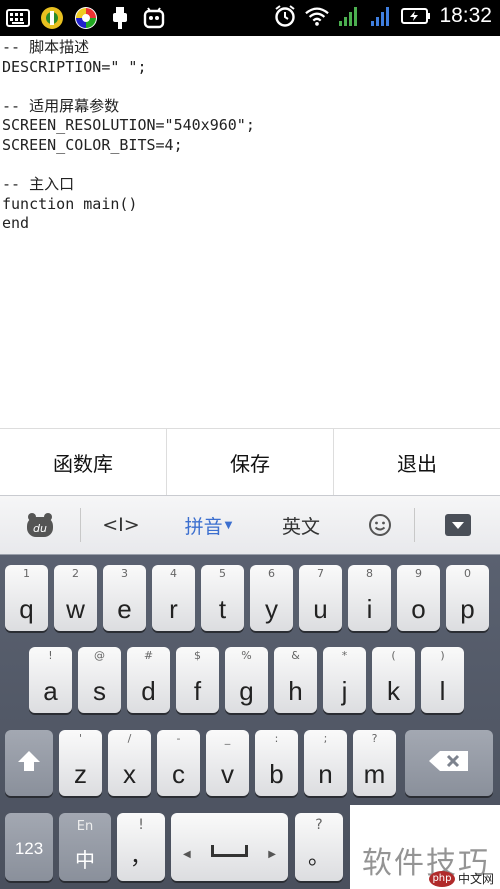 This screenshot has height=889, width=500. Describe the element at coordinates (301, 525) in the screenshot. I see `english-mode-button: 英文` at that location.